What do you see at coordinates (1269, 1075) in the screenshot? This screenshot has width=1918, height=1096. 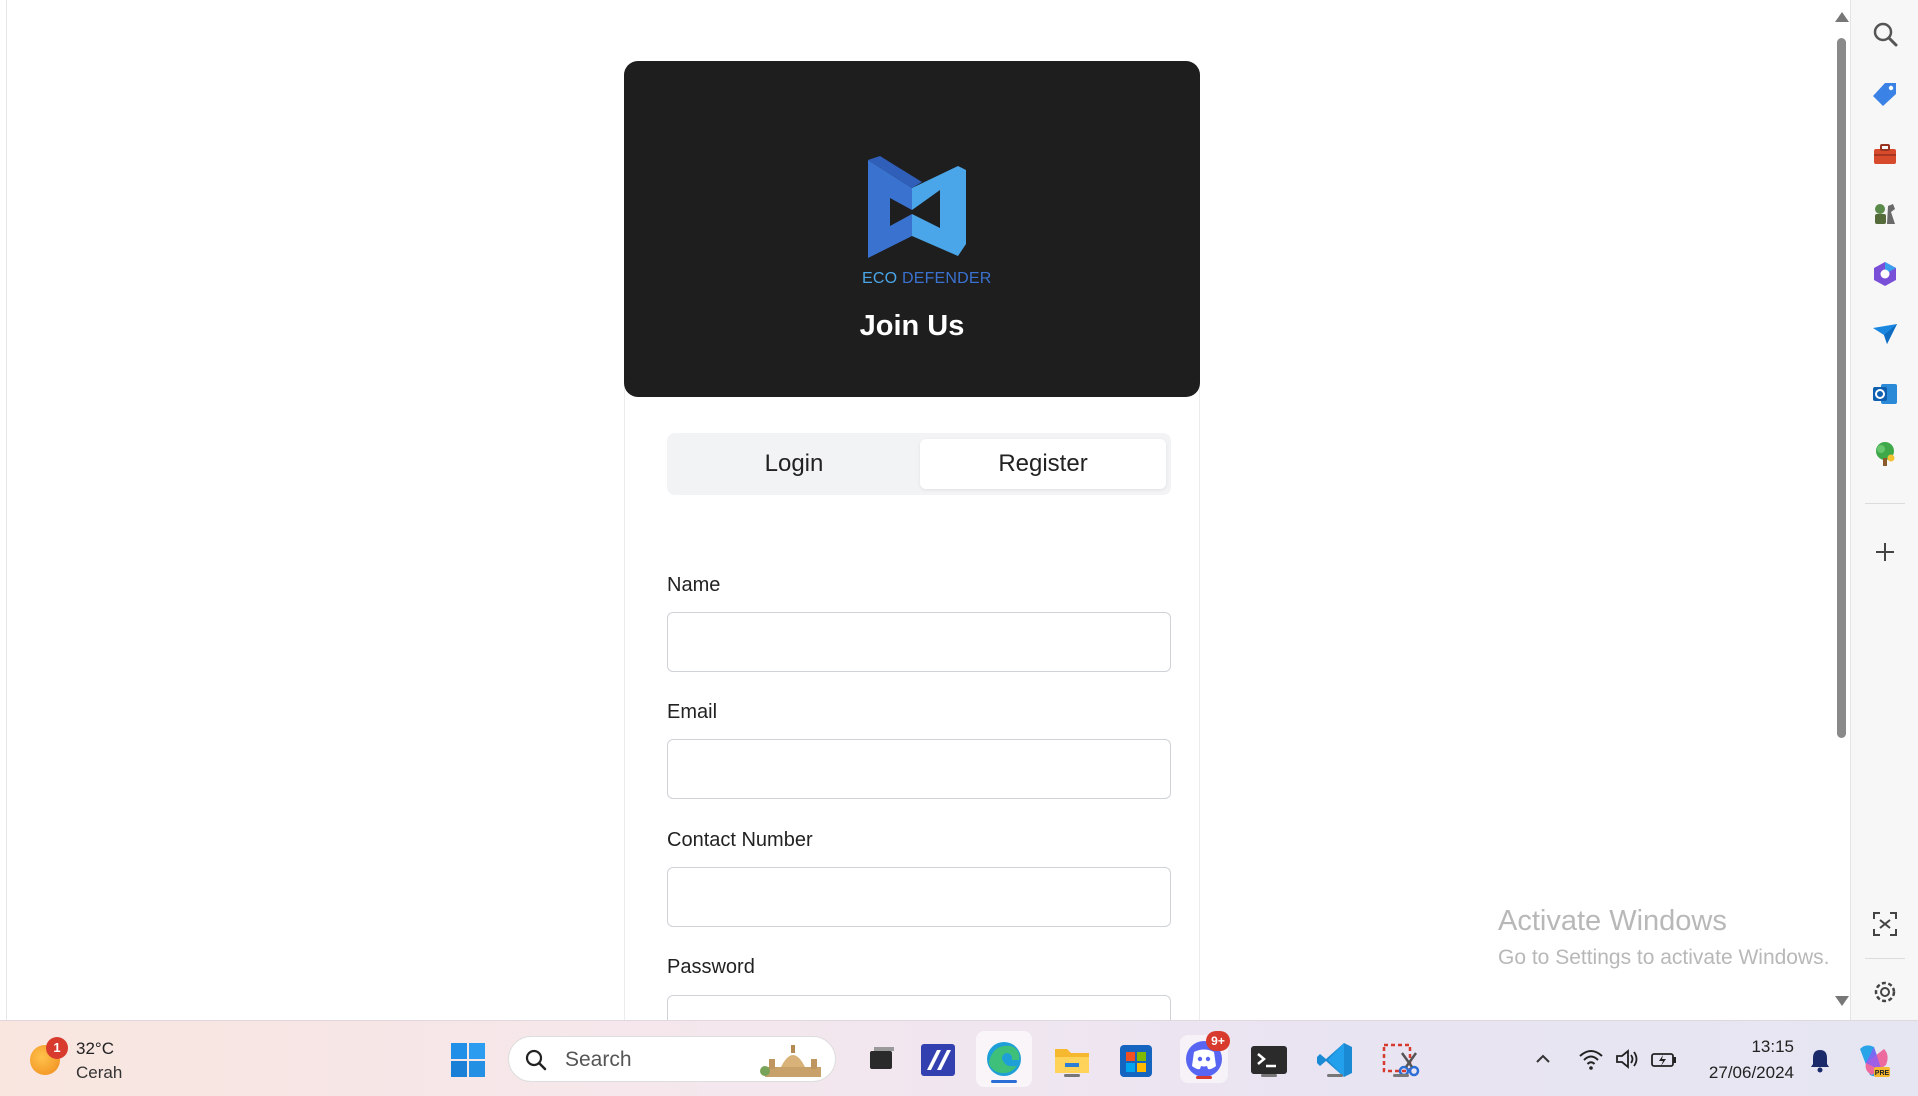 I see `terminal-running-indicator` at bounding box center [1269, 1075].